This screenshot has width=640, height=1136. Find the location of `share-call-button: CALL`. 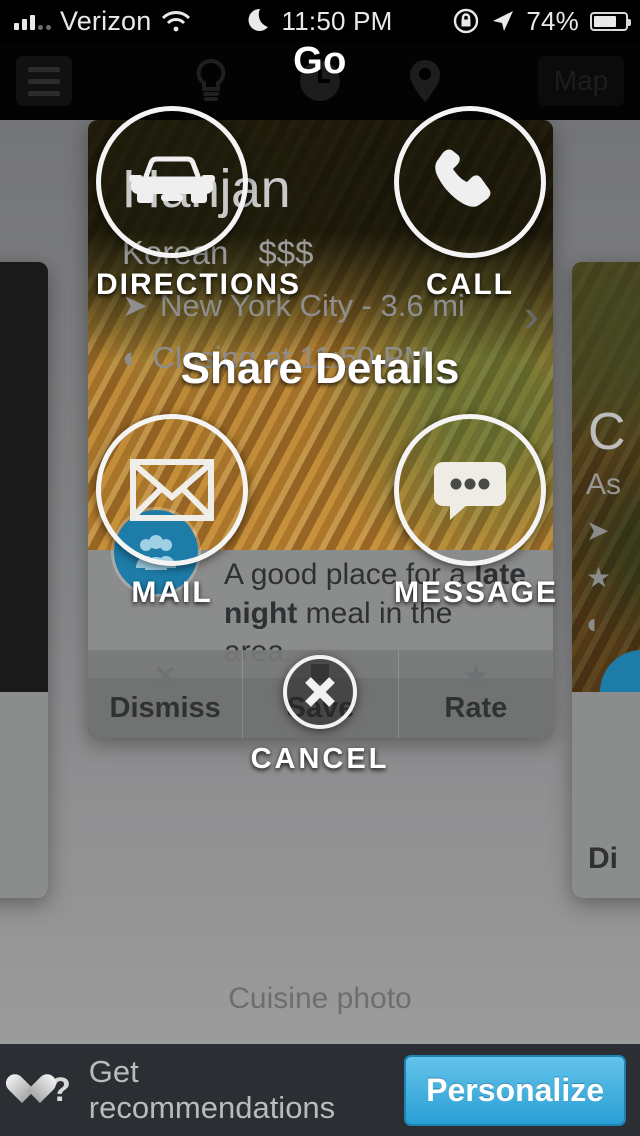

share-call-button: CALL is located at coordinates (470, 204).